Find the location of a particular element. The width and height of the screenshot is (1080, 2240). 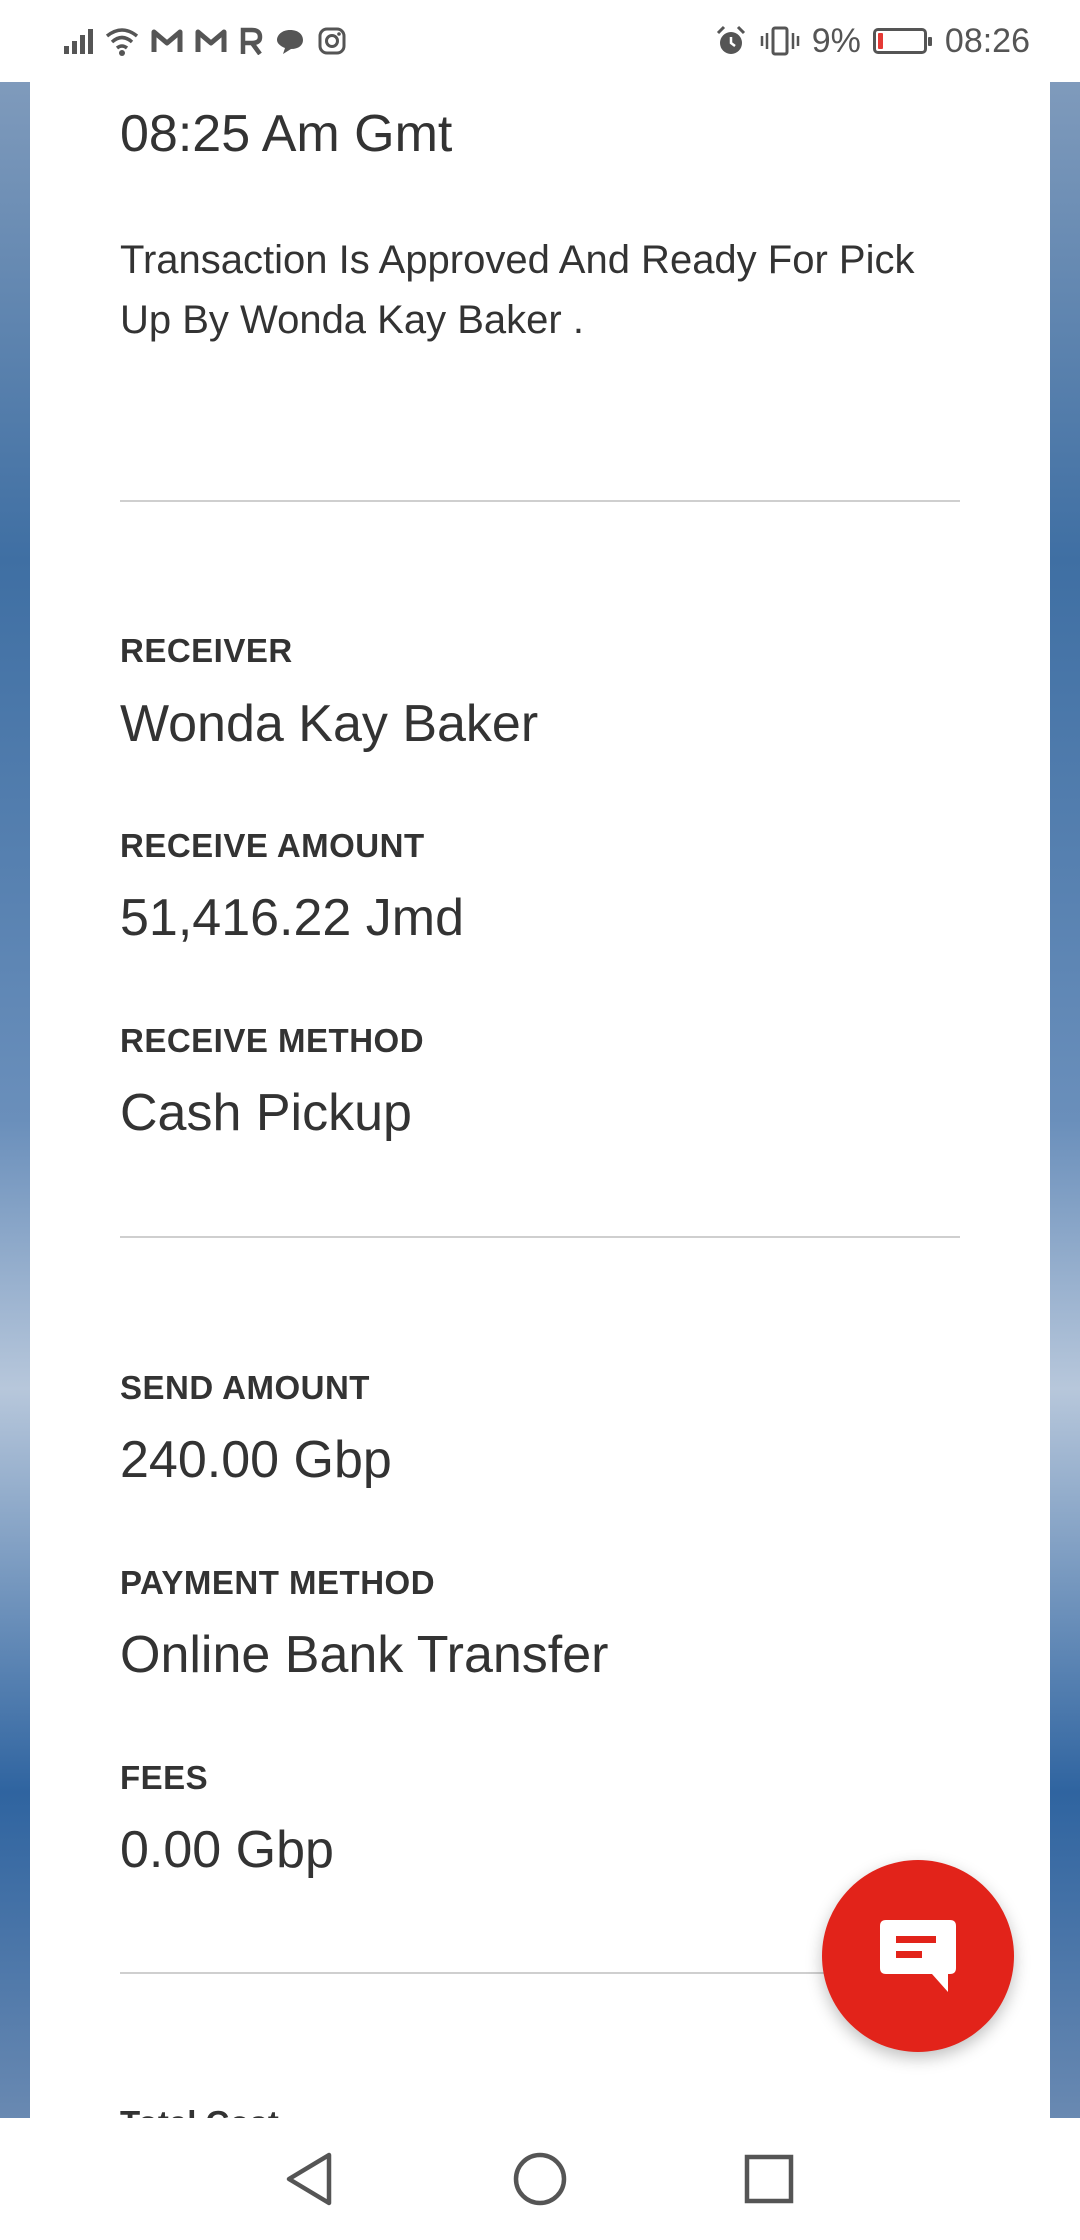

receive-amount-value: 51,416.22 Jmd is located at coordinates (292, 918).